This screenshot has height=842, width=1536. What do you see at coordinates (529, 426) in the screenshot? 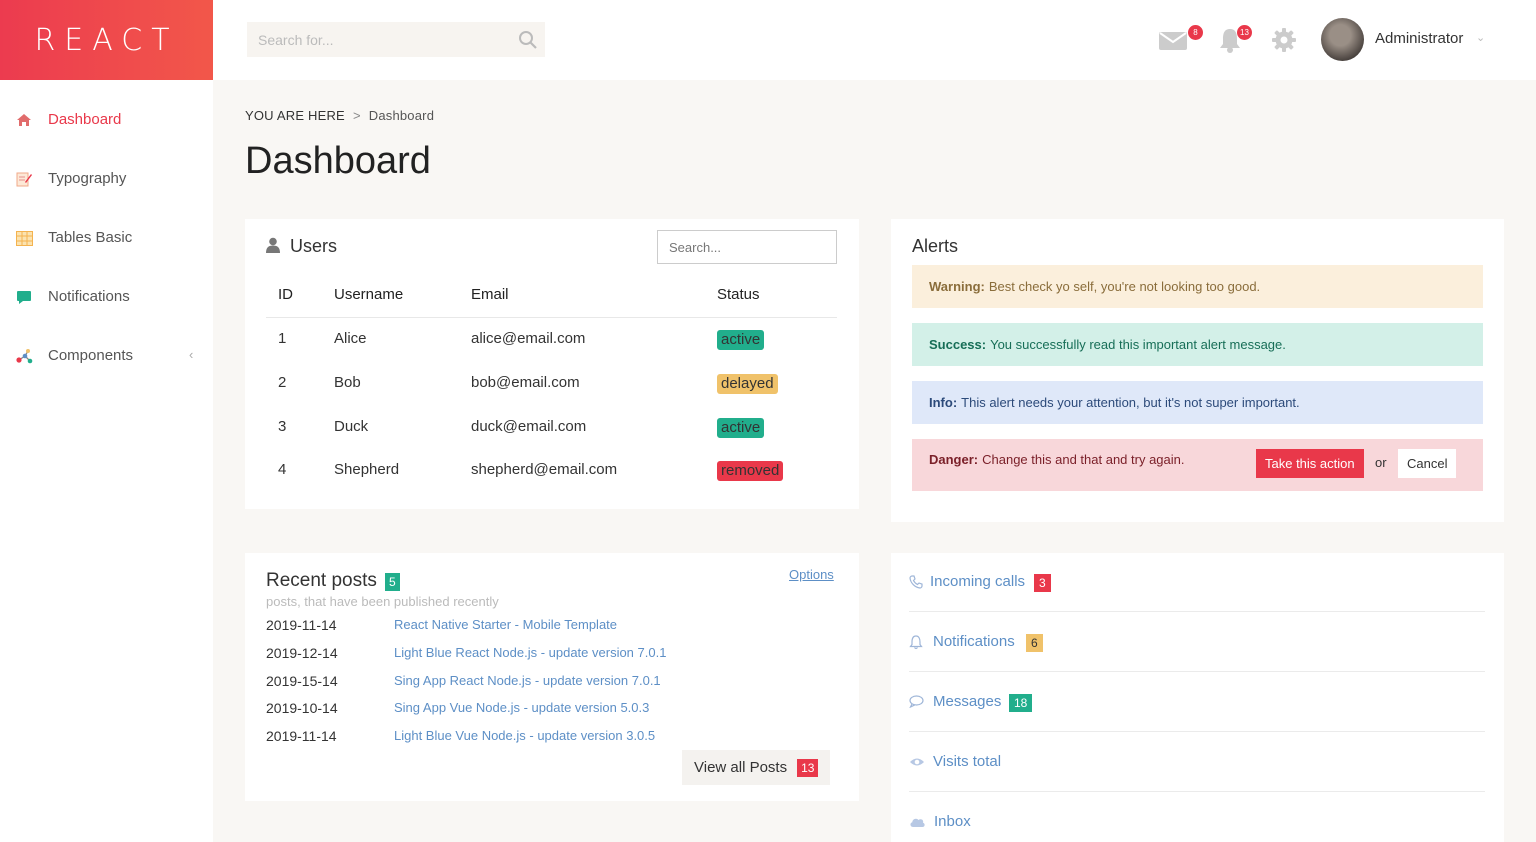
I see `cell-email: duck@email.com` at bounding box center [529, 426].